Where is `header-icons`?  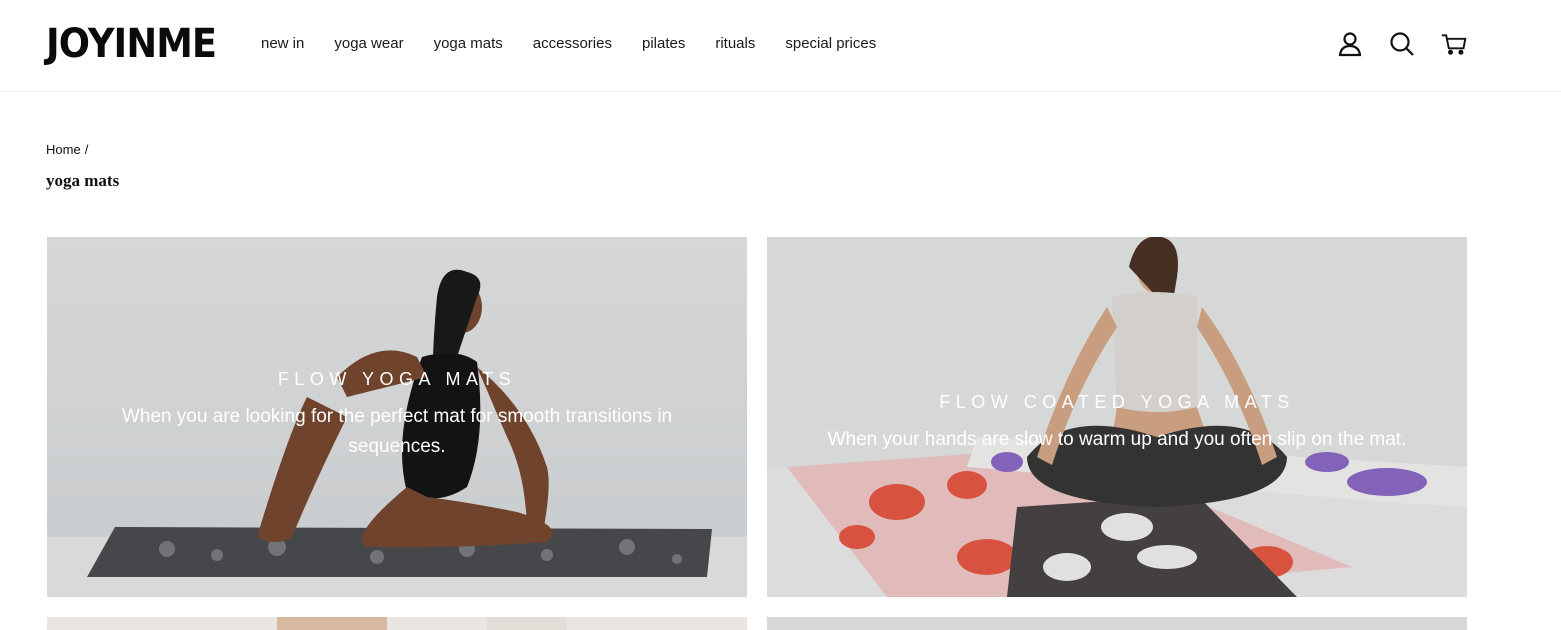
header-icons is located at coordinates (1402, 44).